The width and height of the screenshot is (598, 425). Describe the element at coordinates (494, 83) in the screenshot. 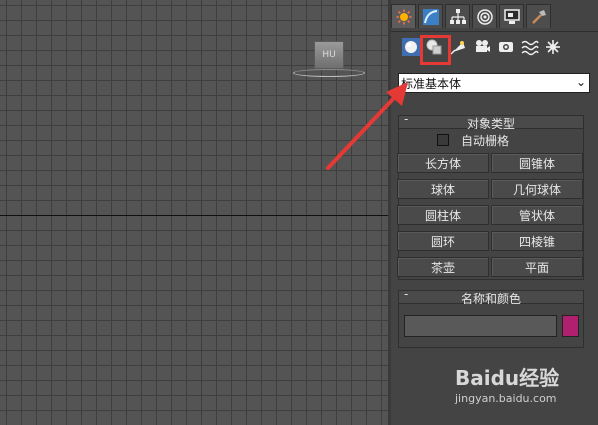

I see `category-dropdown: 标准基本体 ⌄` at that location.